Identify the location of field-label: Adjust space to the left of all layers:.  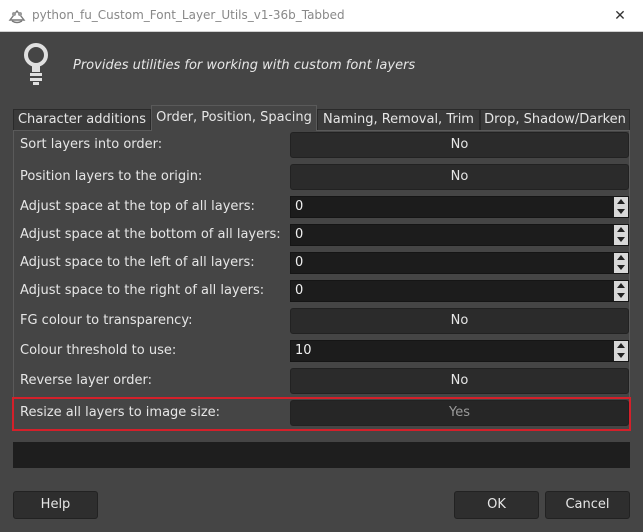
(137, 262).